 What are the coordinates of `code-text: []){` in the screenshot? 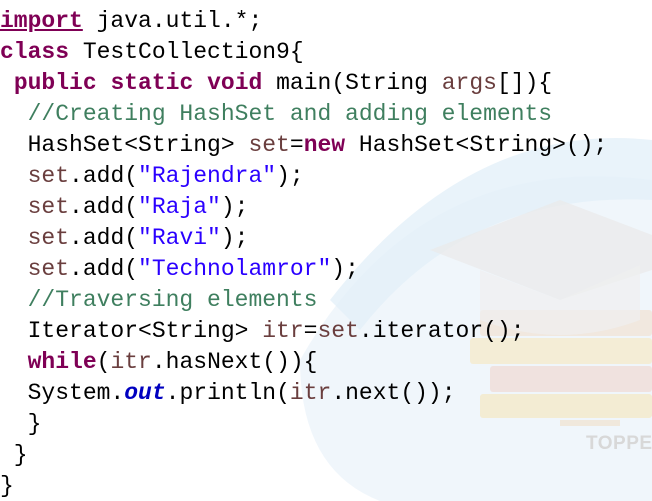 It's located at (524, 83).